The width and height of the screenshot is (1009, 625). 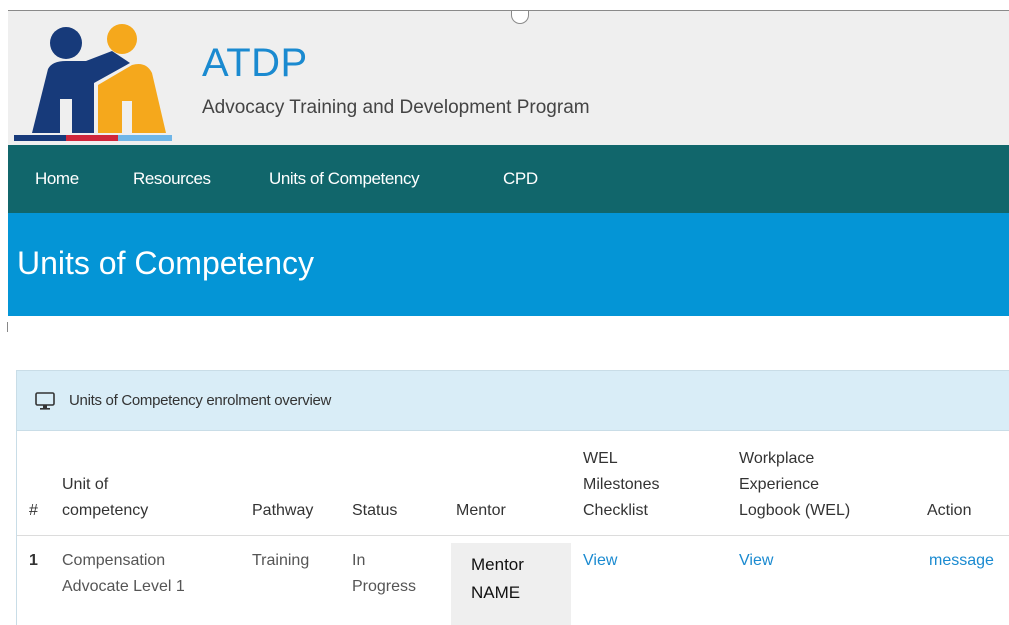 I want to click on panel-title: Units of Competency enrolment overview, so click(x=200, y=400).